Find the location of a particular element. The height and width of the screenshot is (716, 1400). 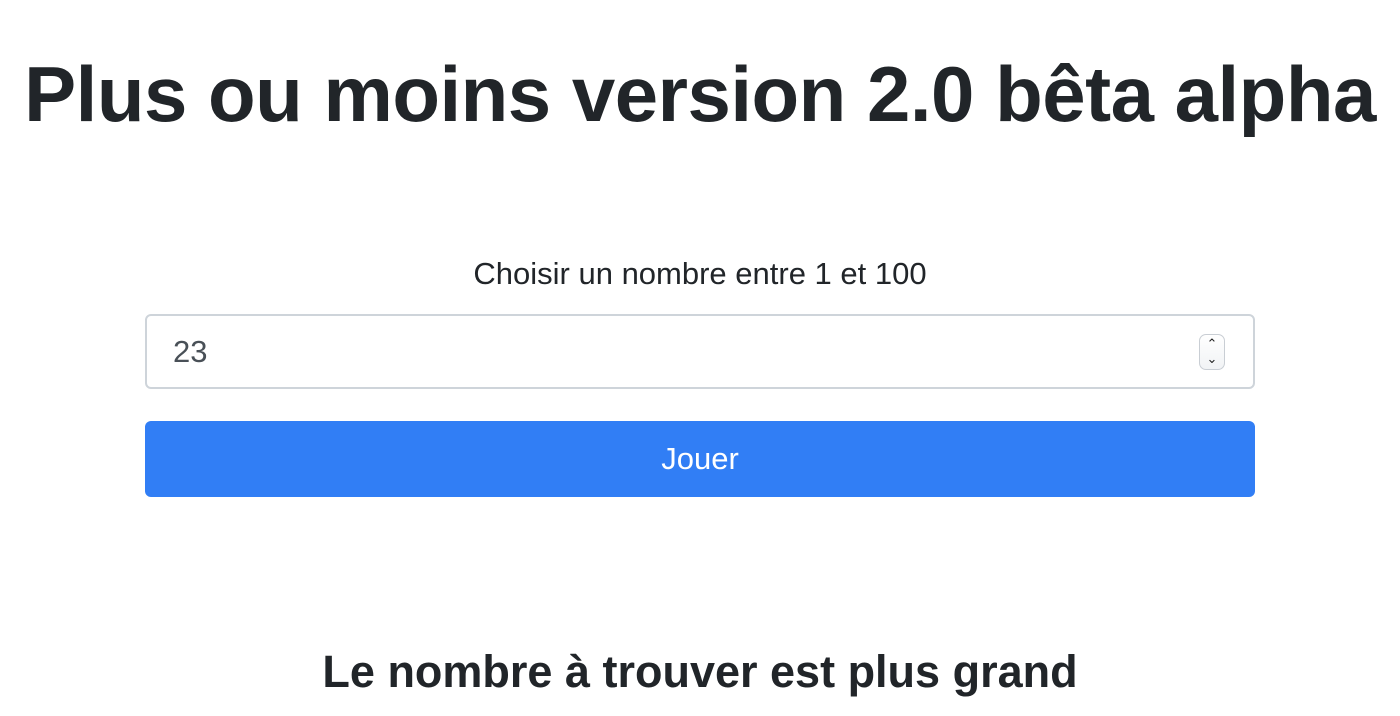

number-input: 23 ⌃ ⌄ is located at coordinates (700, 351).